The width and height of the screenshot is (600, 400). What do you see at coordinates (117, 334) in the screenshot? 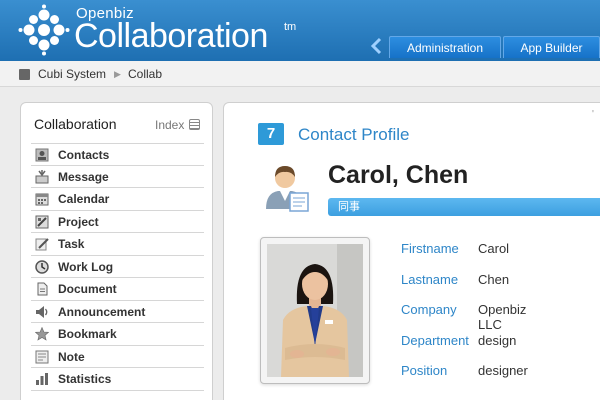
I see `sidebar-item-bookmark: Bookmark` at bounding box center [117, 334].